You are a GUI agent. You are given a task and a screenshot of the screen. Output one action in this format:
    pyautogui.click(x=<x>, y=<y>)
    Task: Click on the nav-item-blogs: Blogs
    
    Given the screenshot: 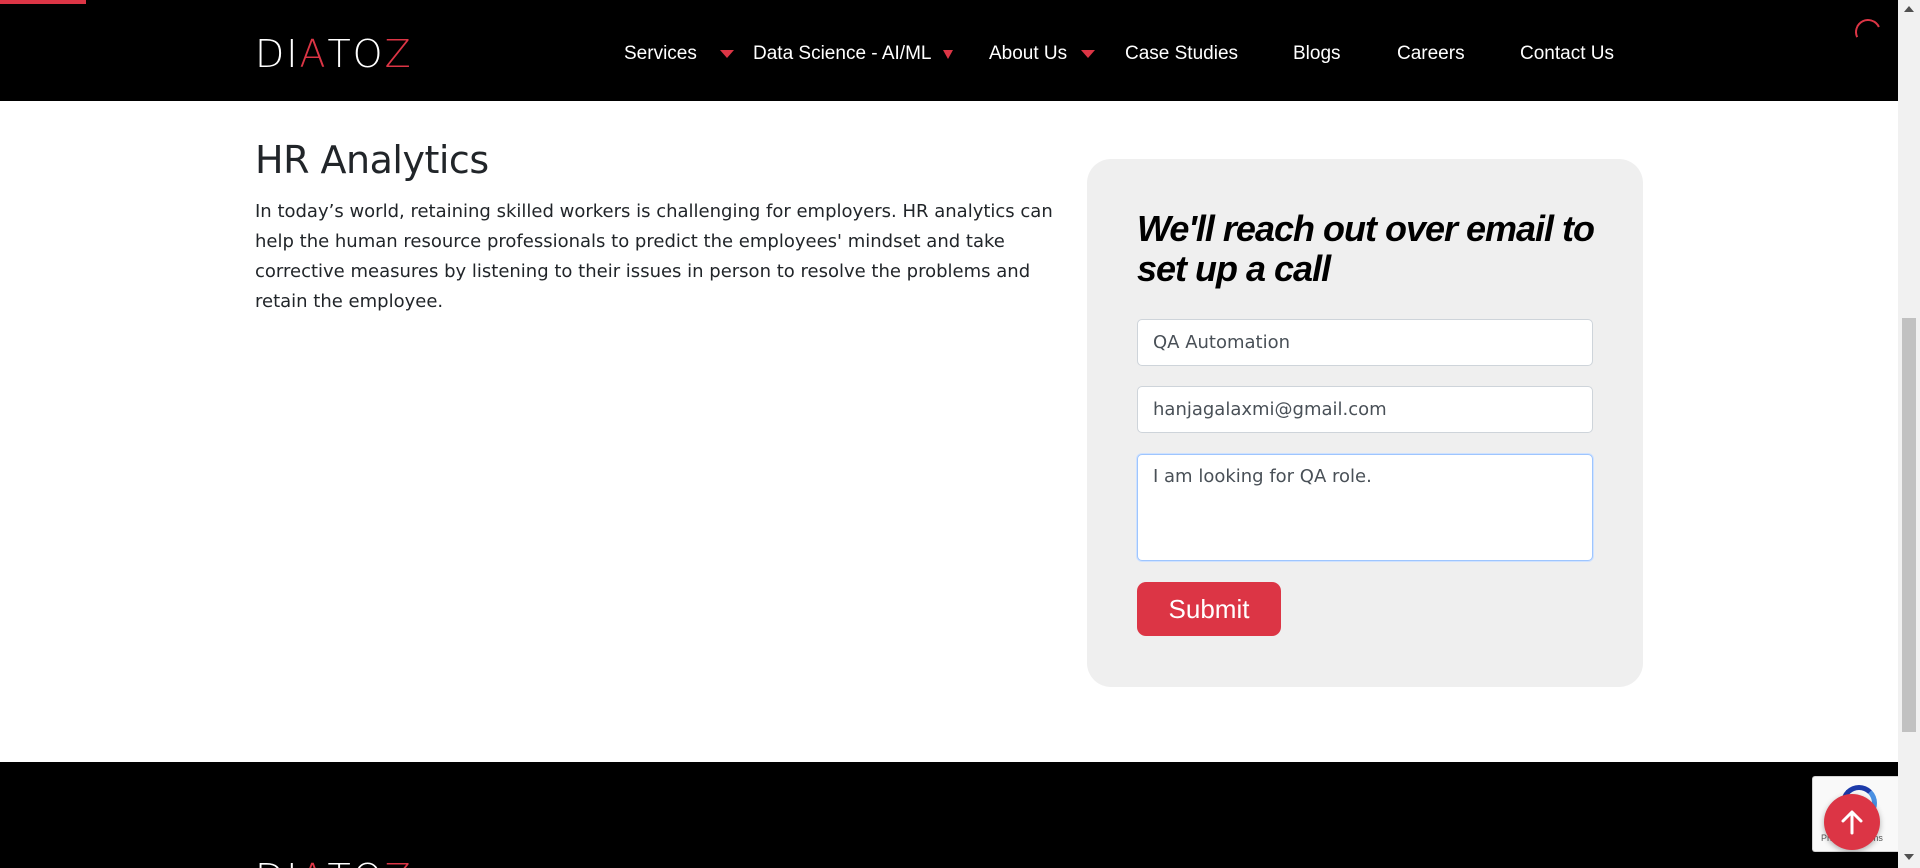 What is the action you would take?
    pyautogui.click(x=1317, y=54)
    